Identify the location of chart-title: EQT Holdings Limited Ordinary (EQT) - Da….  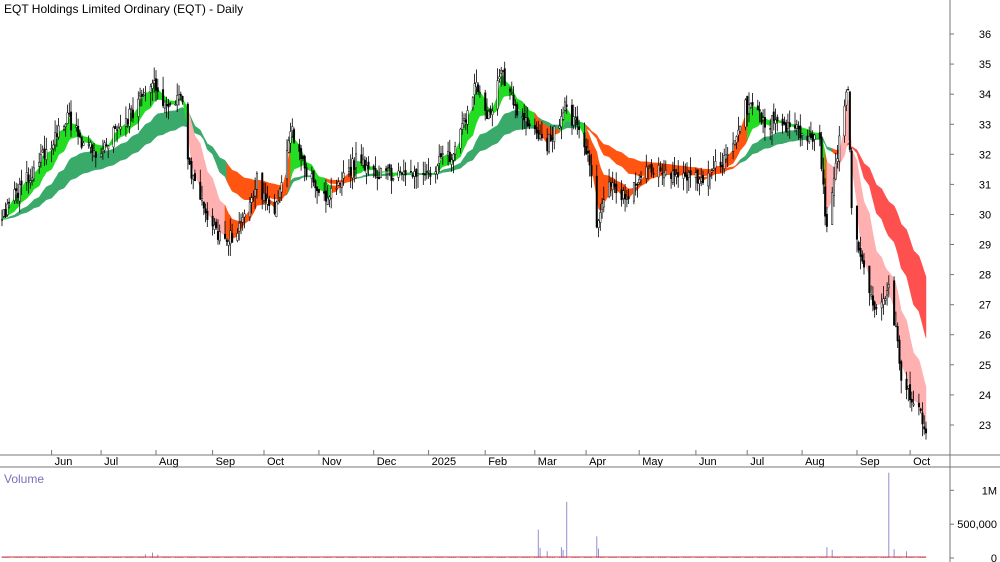
(123, 9).